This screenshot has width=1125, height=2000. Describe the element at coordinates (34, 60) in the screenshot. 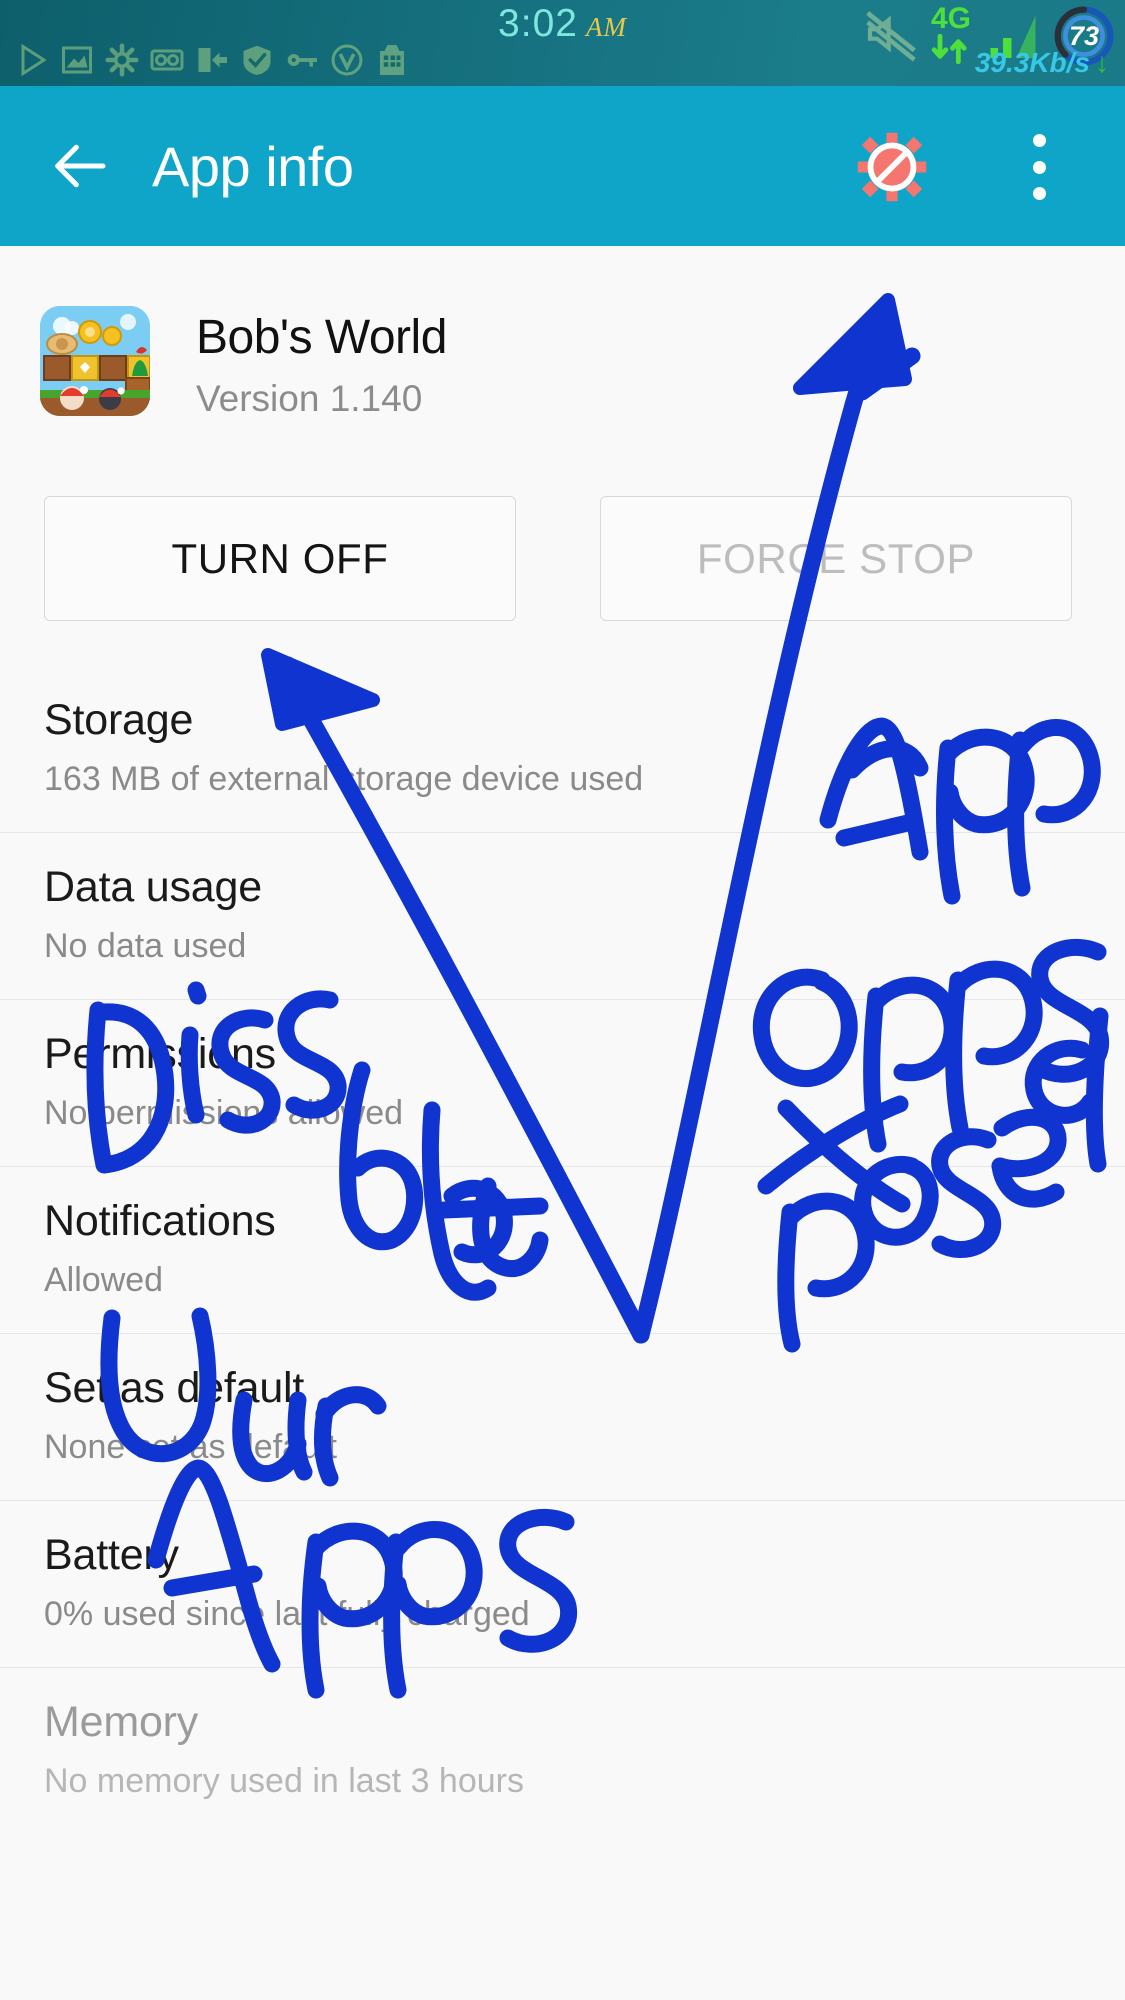

I see `play-icon` at that location.